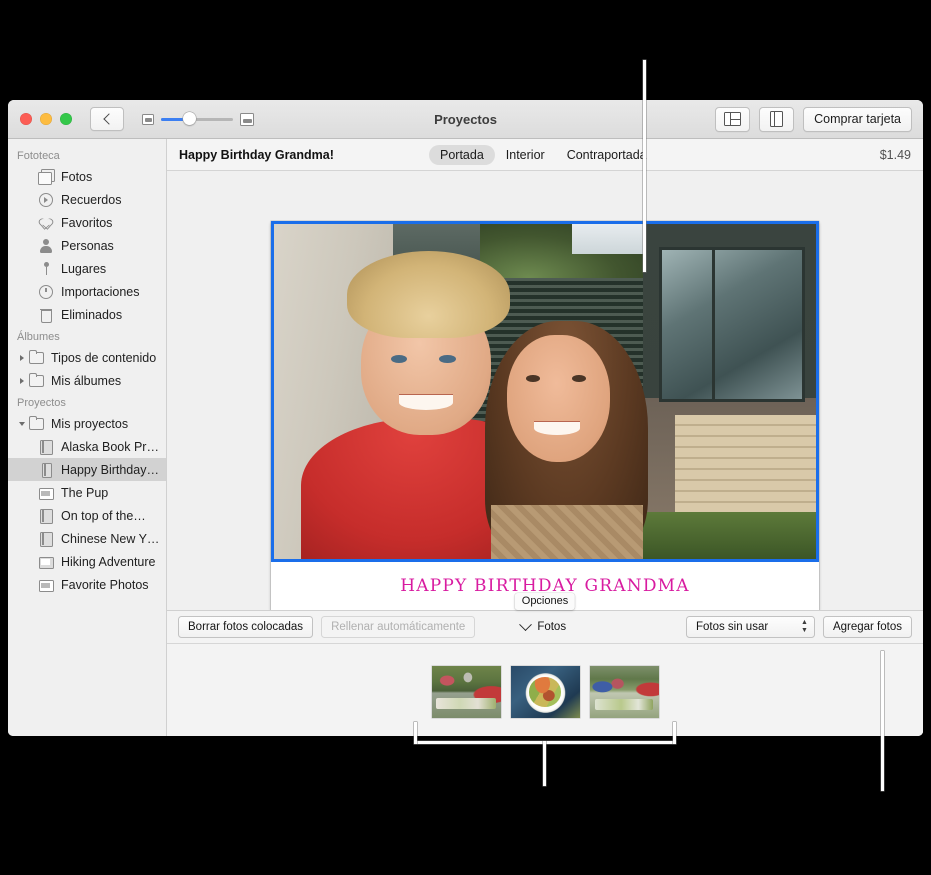 The height and width of the screenshot is (875, 931). I want to click on sidebar-item-the-pup: The Pup, so click(87, 492).